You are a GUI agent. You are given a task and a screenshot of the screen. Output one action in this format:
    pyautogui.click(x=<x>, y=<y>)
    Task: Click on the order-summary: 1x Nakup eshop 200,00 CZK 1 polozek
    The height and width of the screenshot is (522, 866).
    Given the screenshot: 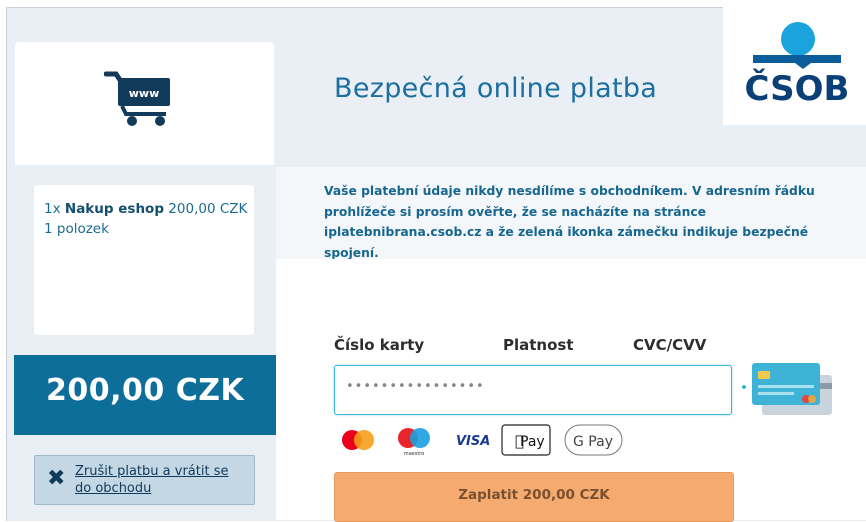 What is the action you would take?
    pyautogui.click(x=144, y=260)
    